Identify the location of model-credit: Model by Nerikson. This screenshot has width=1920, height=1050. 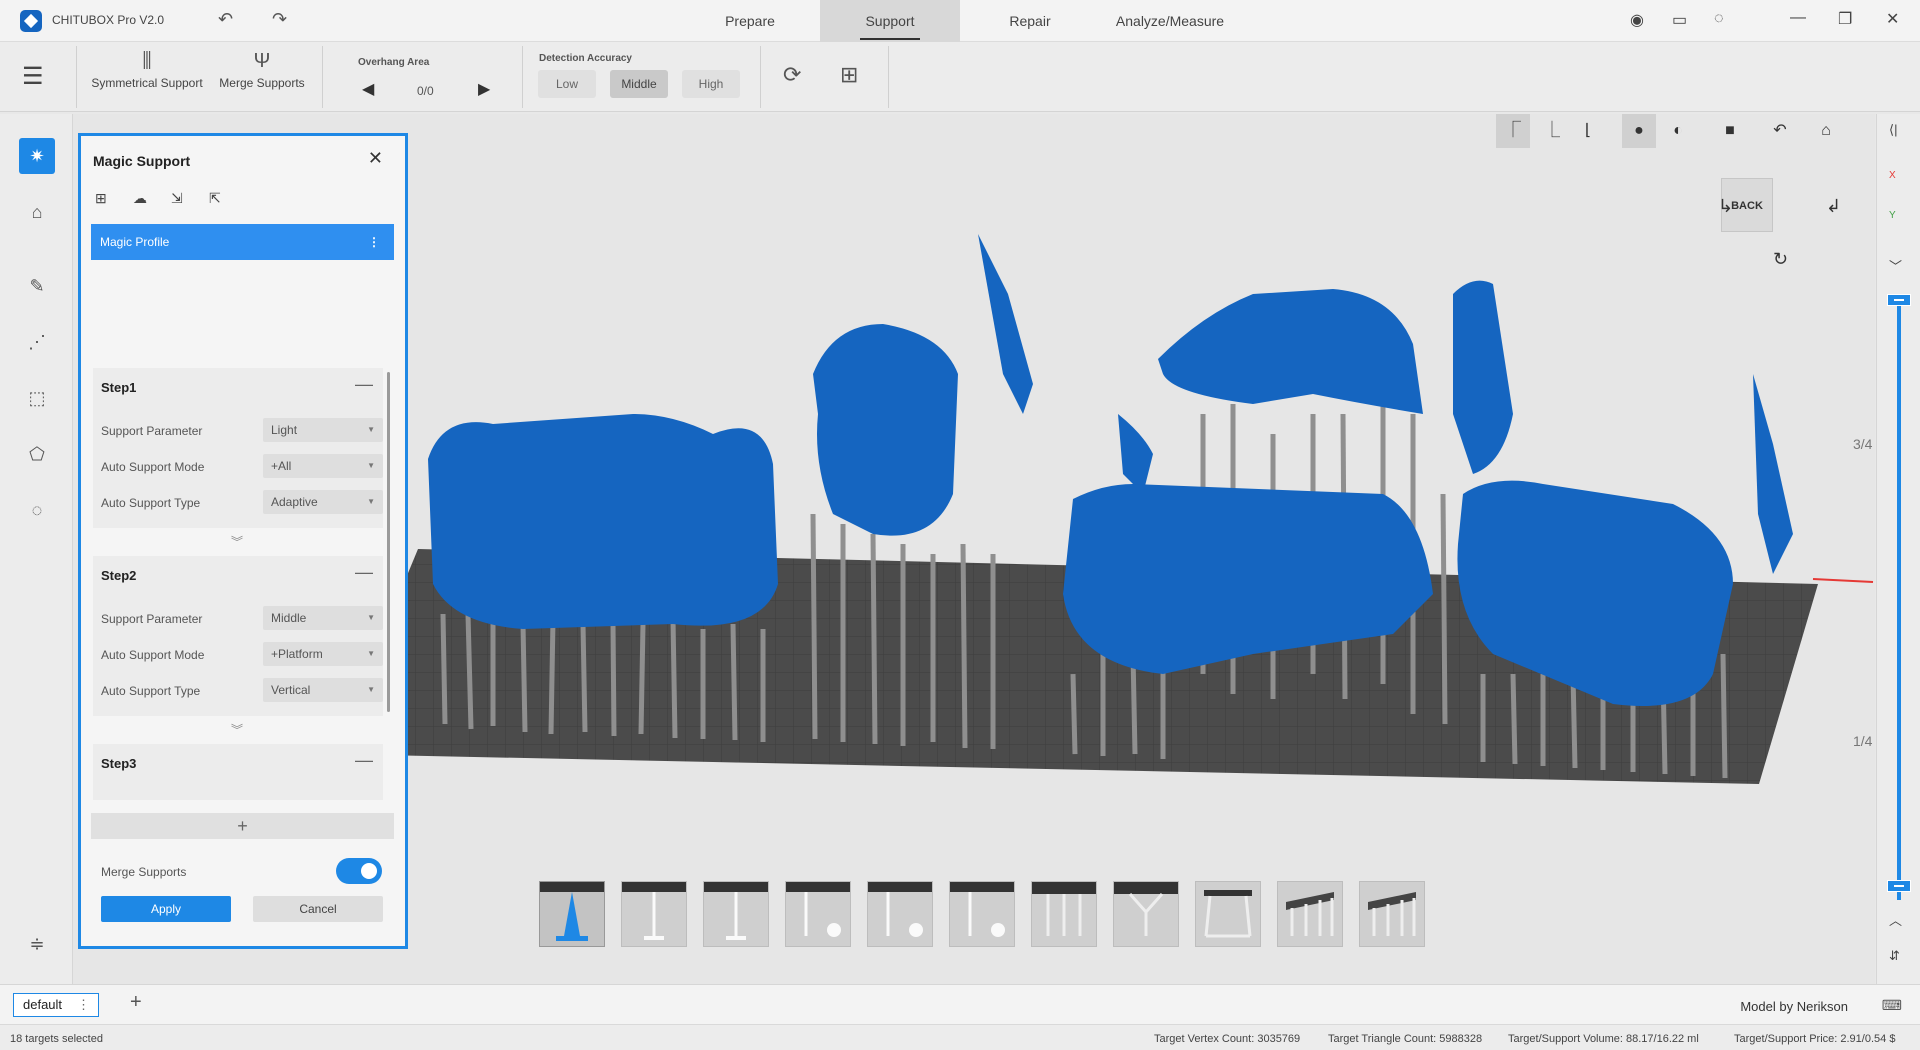
(1794, 1006).